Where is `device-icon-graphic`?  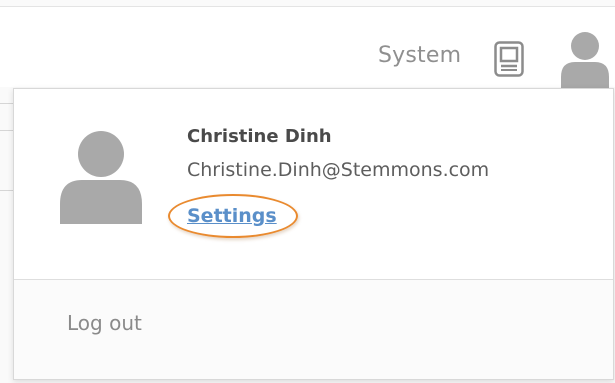
device-icon-graphic is located at coordinates (509, 59).